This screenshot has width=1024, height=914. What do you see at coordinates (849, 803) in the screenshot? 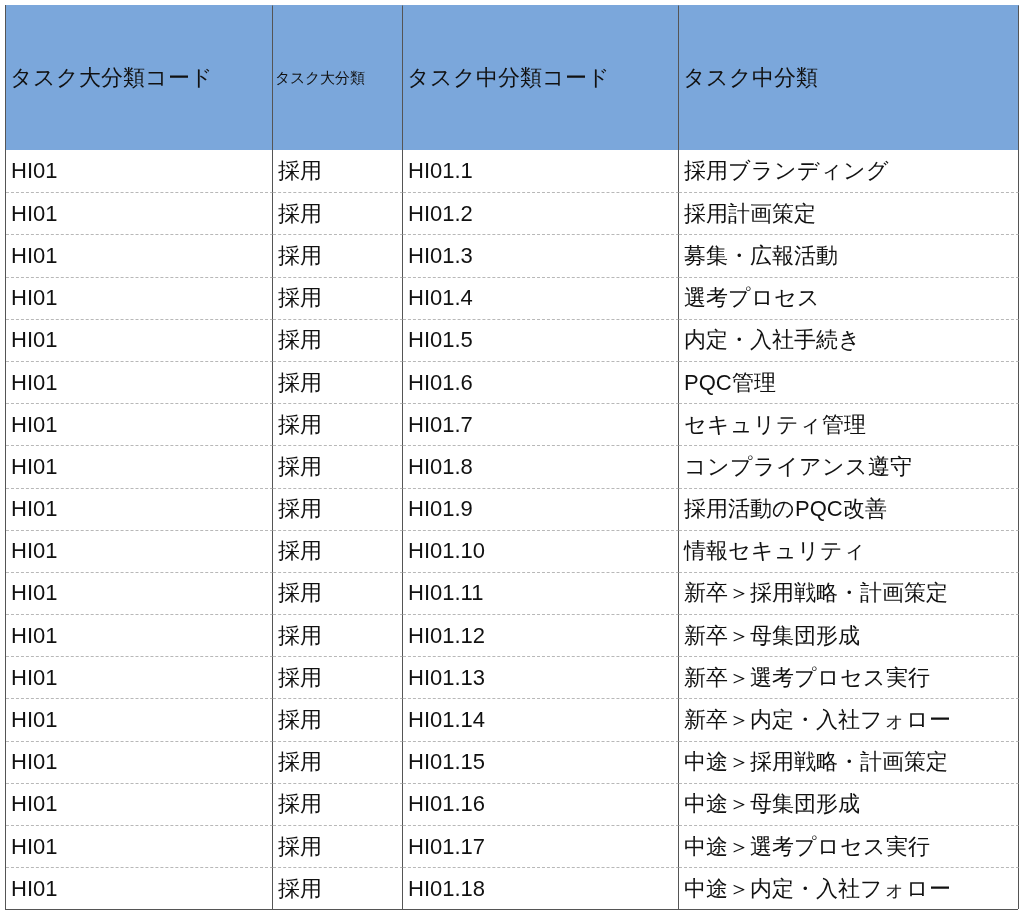
I see `table-cell: 中途＞母集団形成` at bounding box center [849, 803].